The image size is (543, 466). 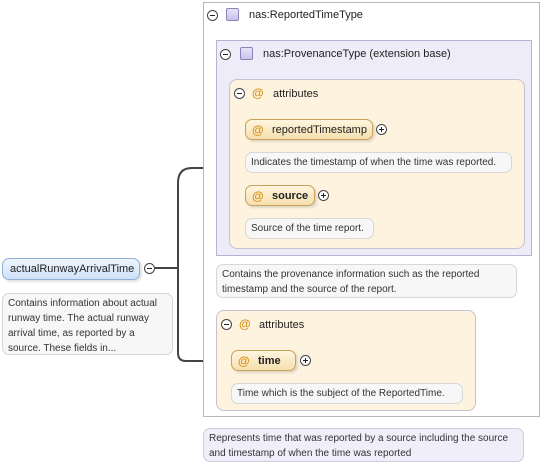 I want to click on provenance-collapse-icon, so click(x=225, y=54).